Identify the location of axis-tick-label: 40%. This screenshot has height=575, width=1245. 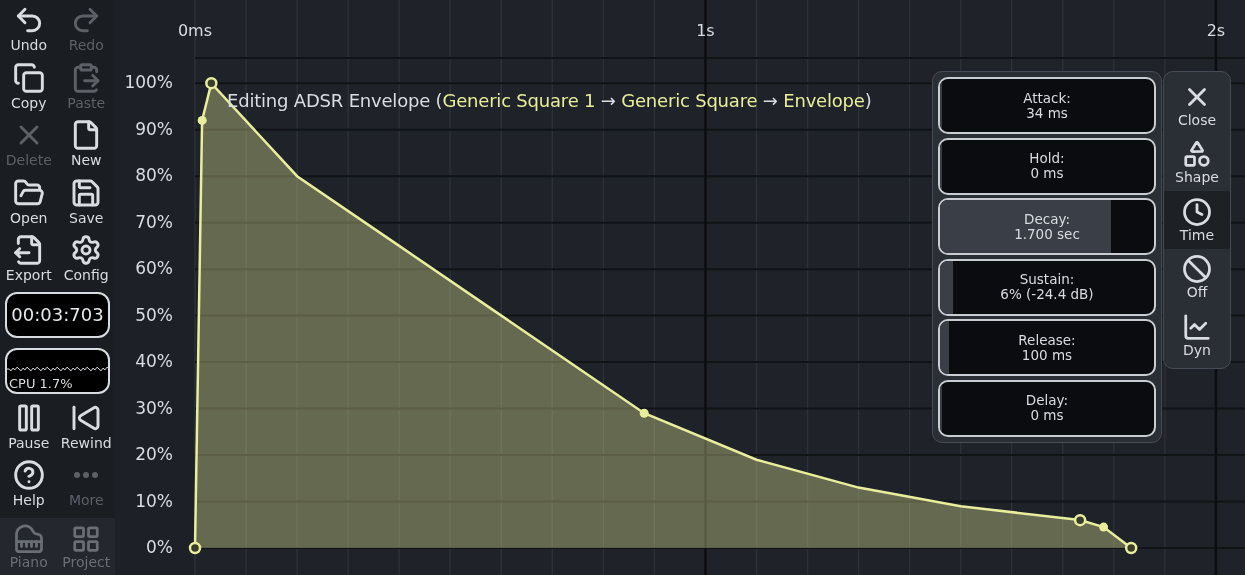
(154, 361).